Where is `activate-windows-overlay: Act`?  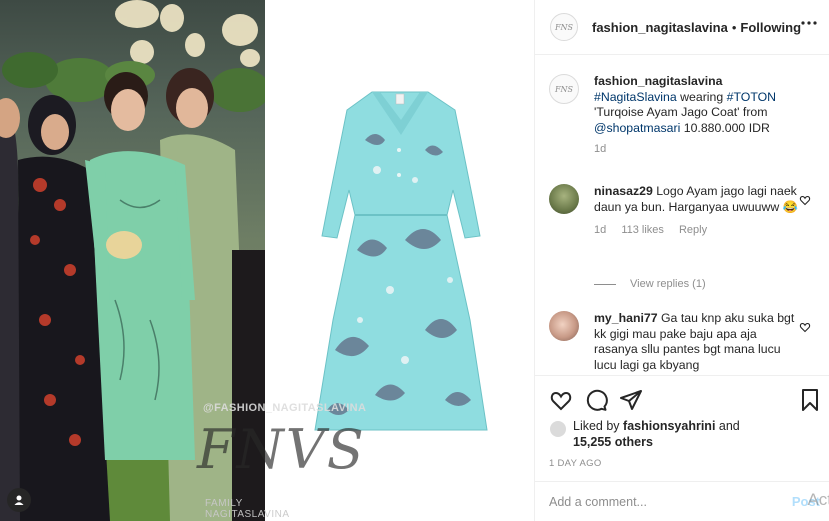 activate-windows-overlay: Act is located at coordinates (818, 499).